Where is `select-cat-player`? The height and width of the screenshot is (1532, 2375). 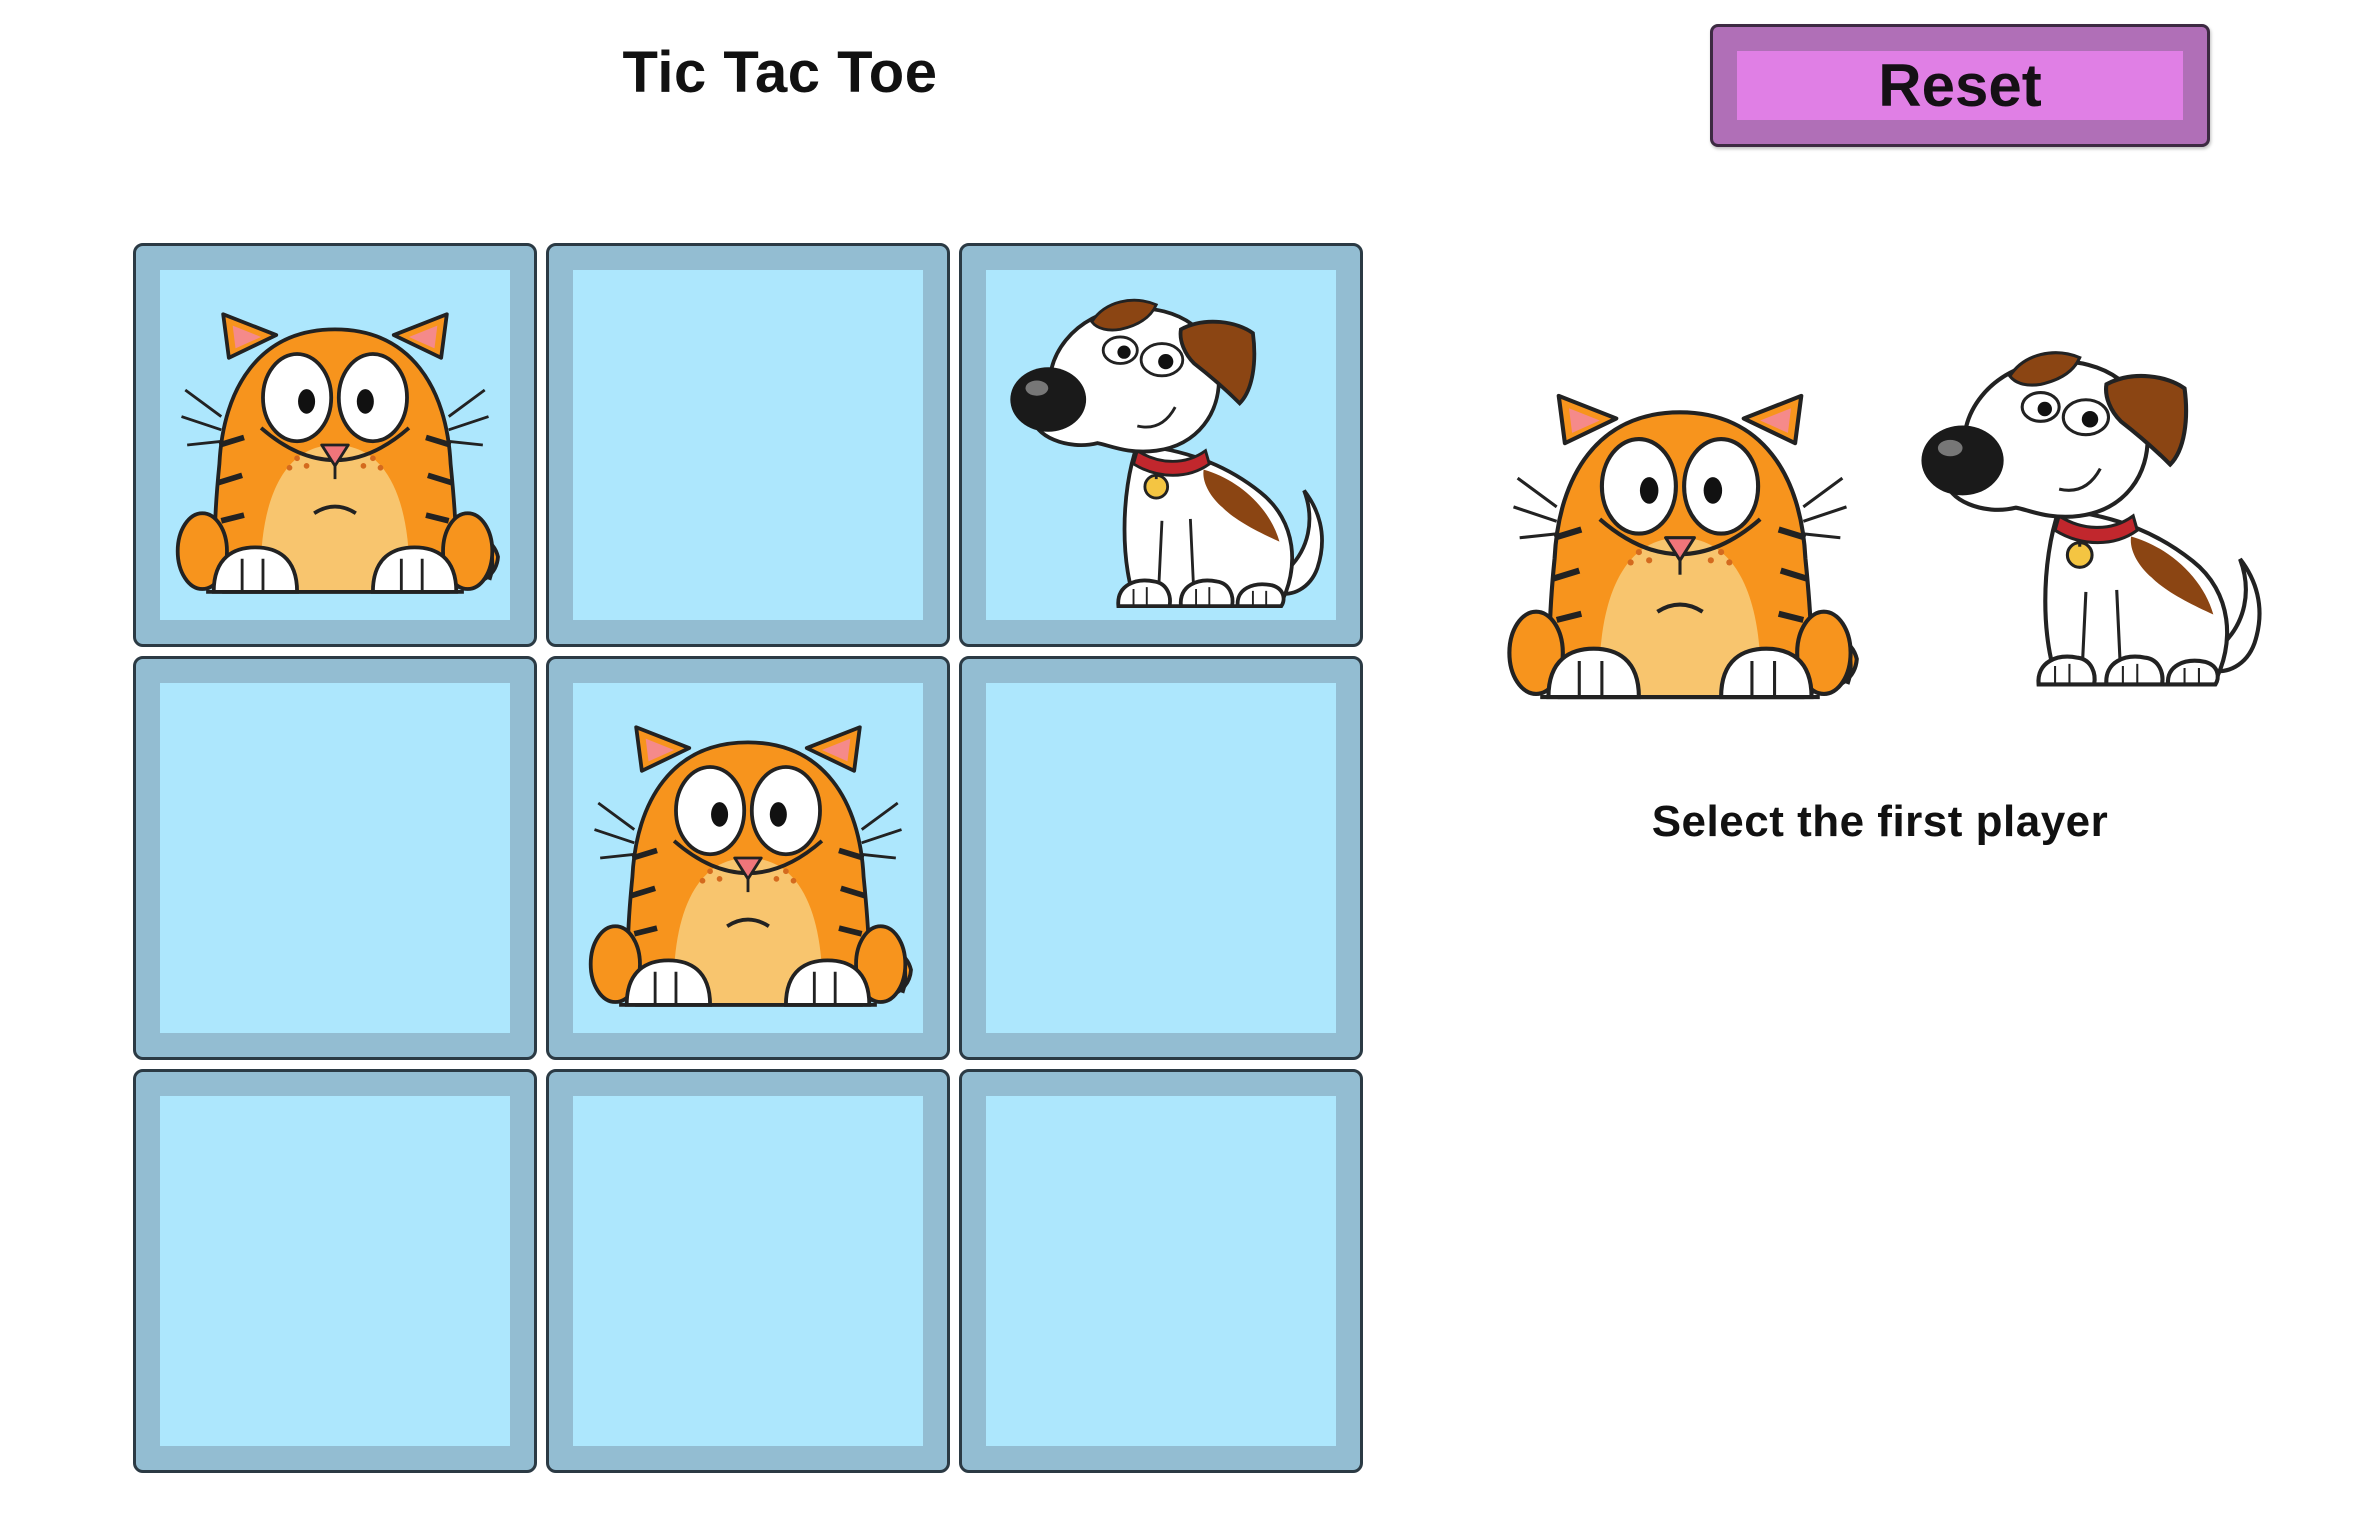
select-cat-player is located at coordinates (1680, 548).